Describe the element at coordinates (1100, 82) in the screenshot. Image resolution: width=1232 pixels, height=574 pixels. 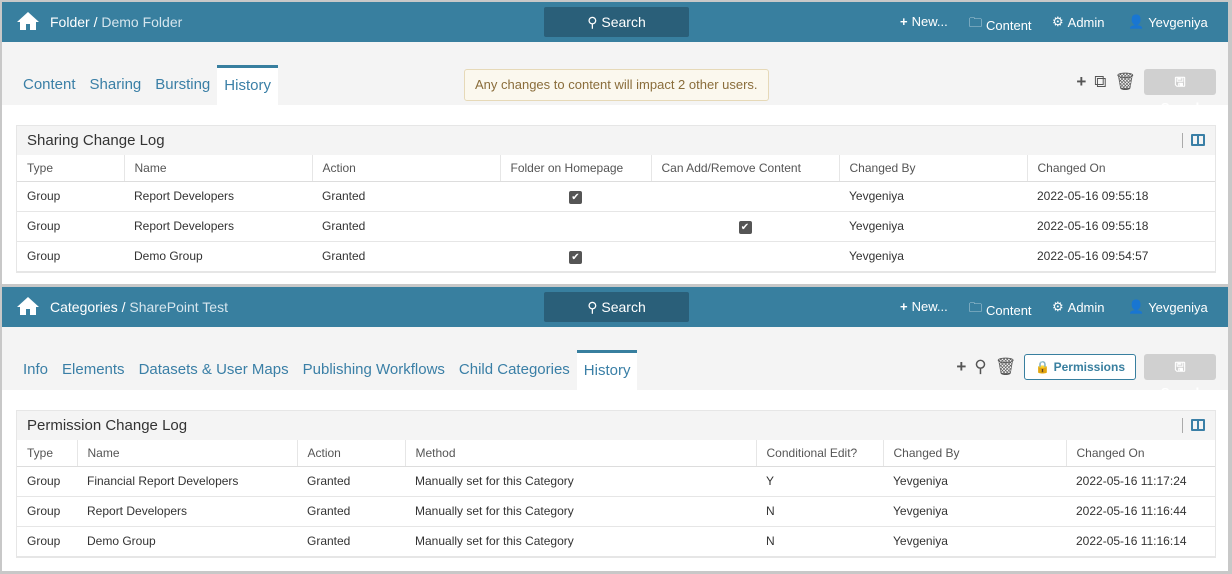
I see `copy-icon: ⧉` at that location.